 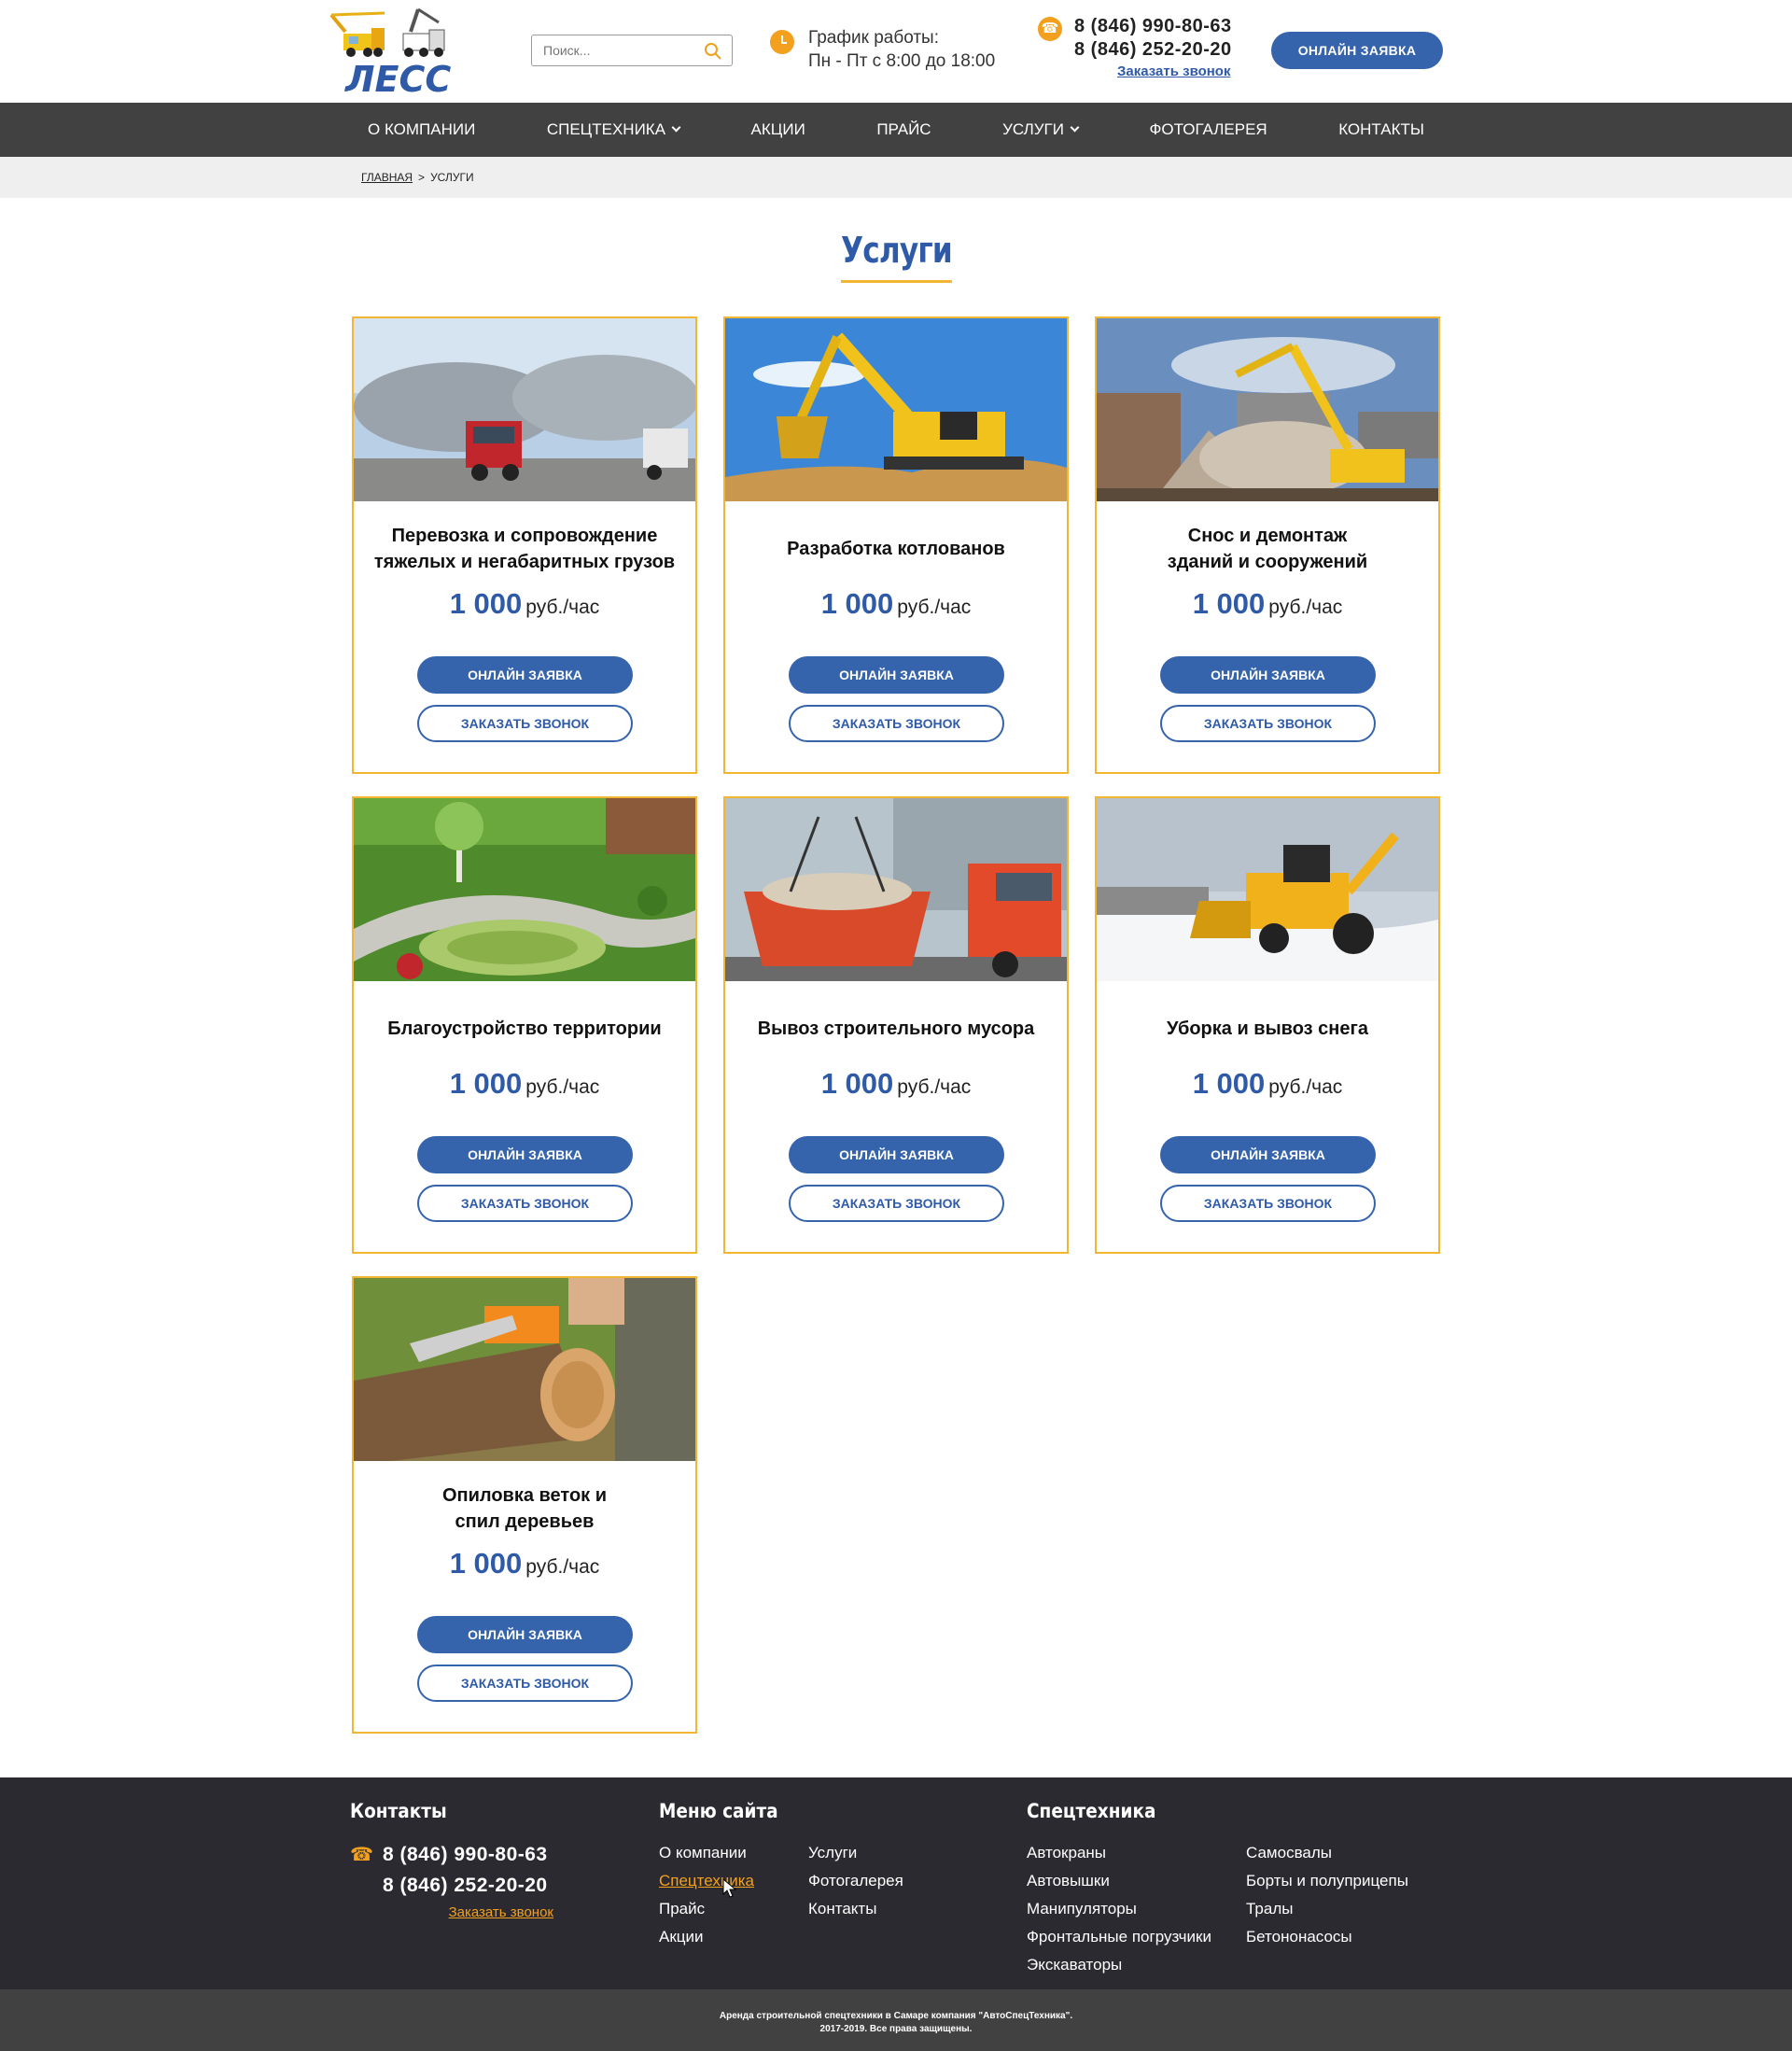 I want to click on nav-item-services: Услуги, so click(x=1040, y=130).